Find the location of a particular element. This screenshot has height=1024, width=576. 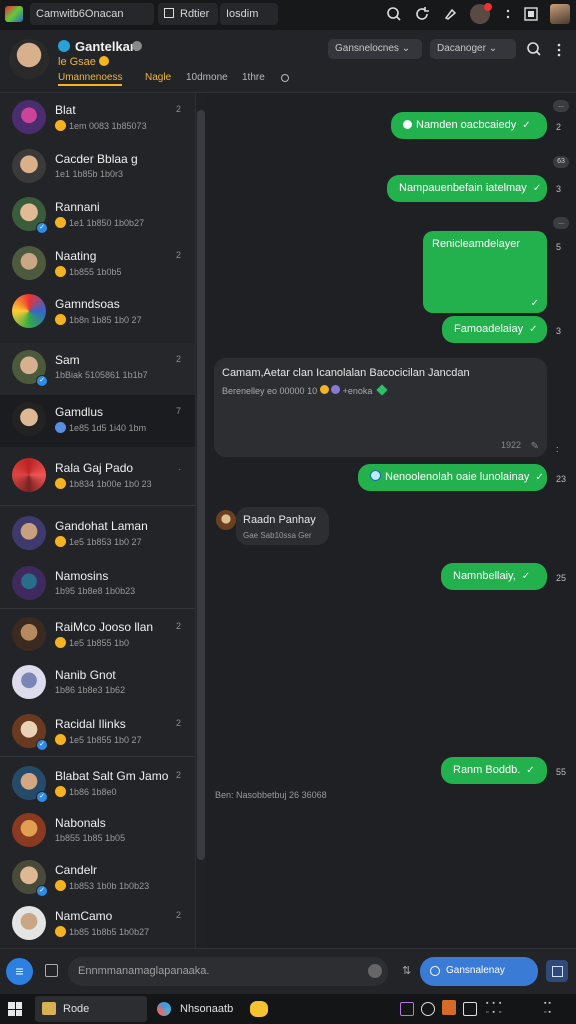

chevron-down-icon: ⌄ is located at coordinates (406, 48).